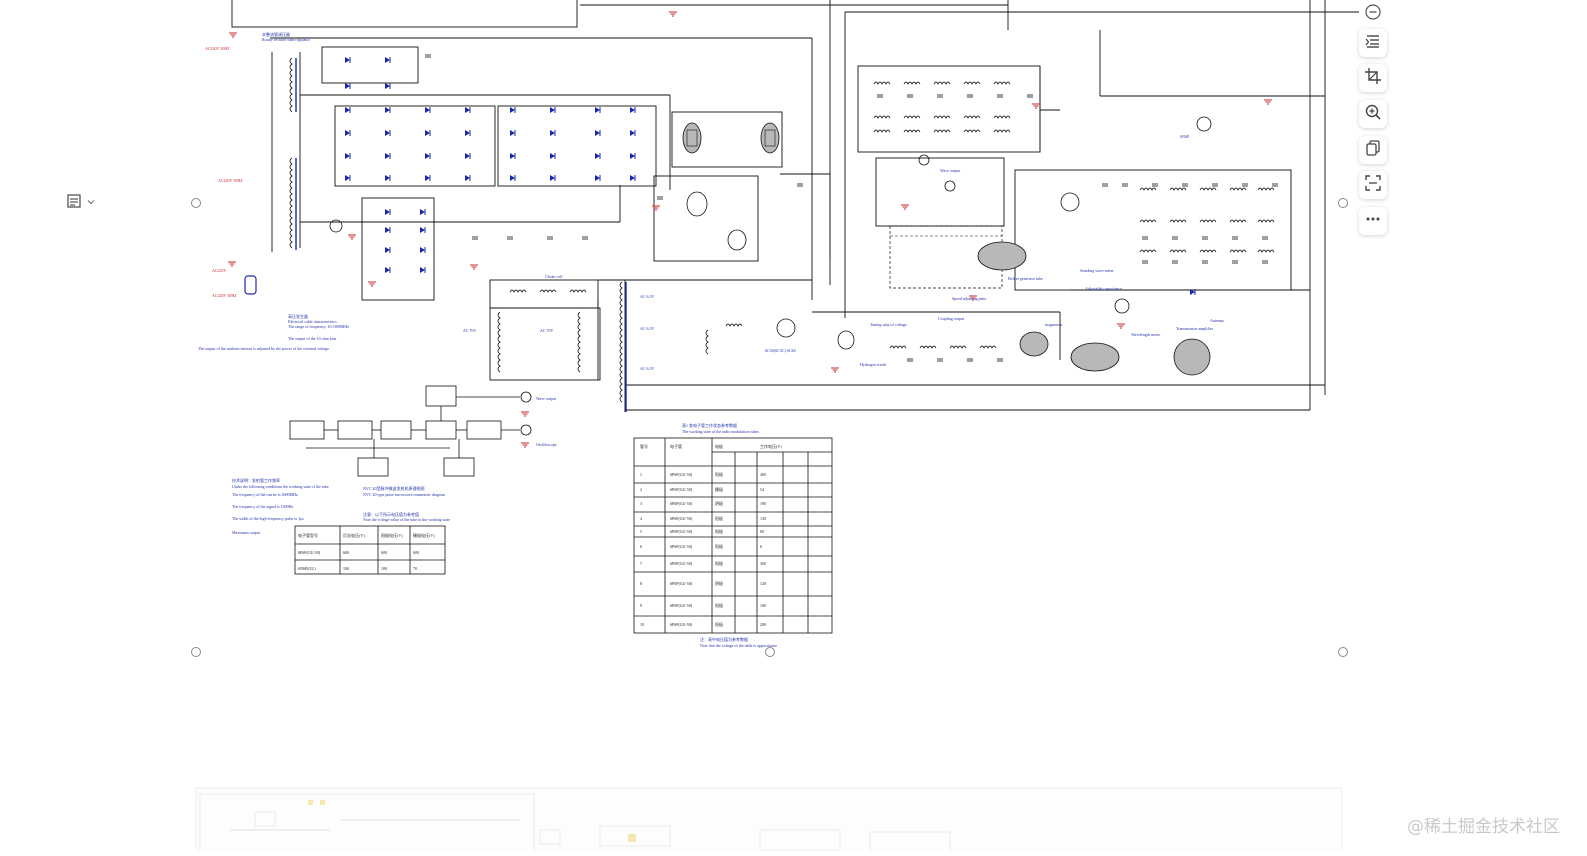 The height and width of the screenshot is (856, 1587). What do you see at coordinates (641, 489) in the screenshot?
I see `table-cell: 2` at bounding box center [641, 489].